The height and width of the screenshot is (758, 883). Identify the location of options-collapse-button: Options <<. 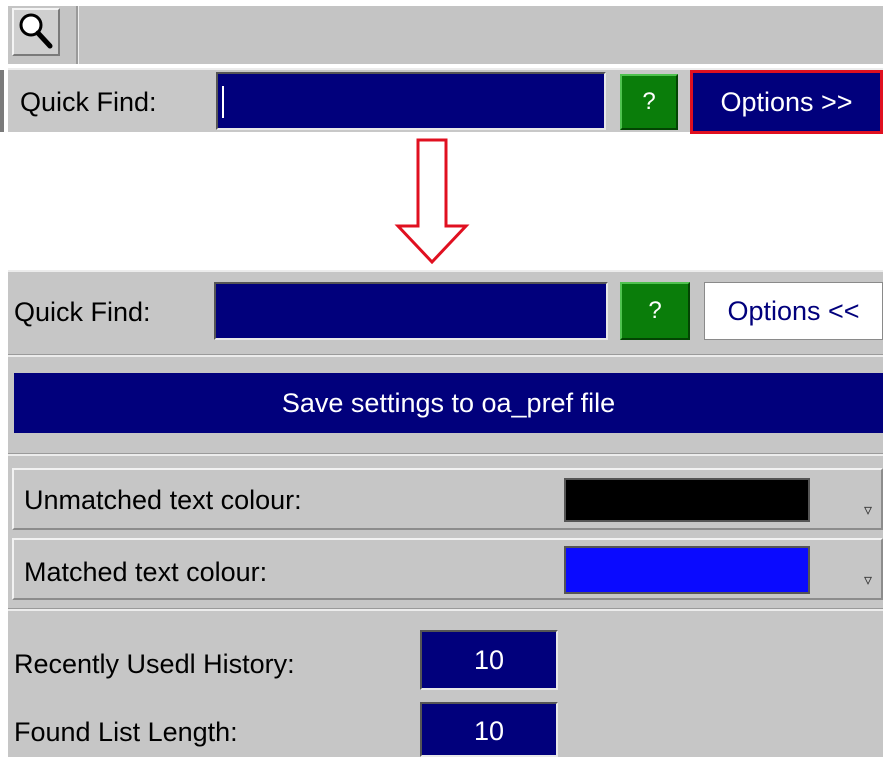
(793, 311).